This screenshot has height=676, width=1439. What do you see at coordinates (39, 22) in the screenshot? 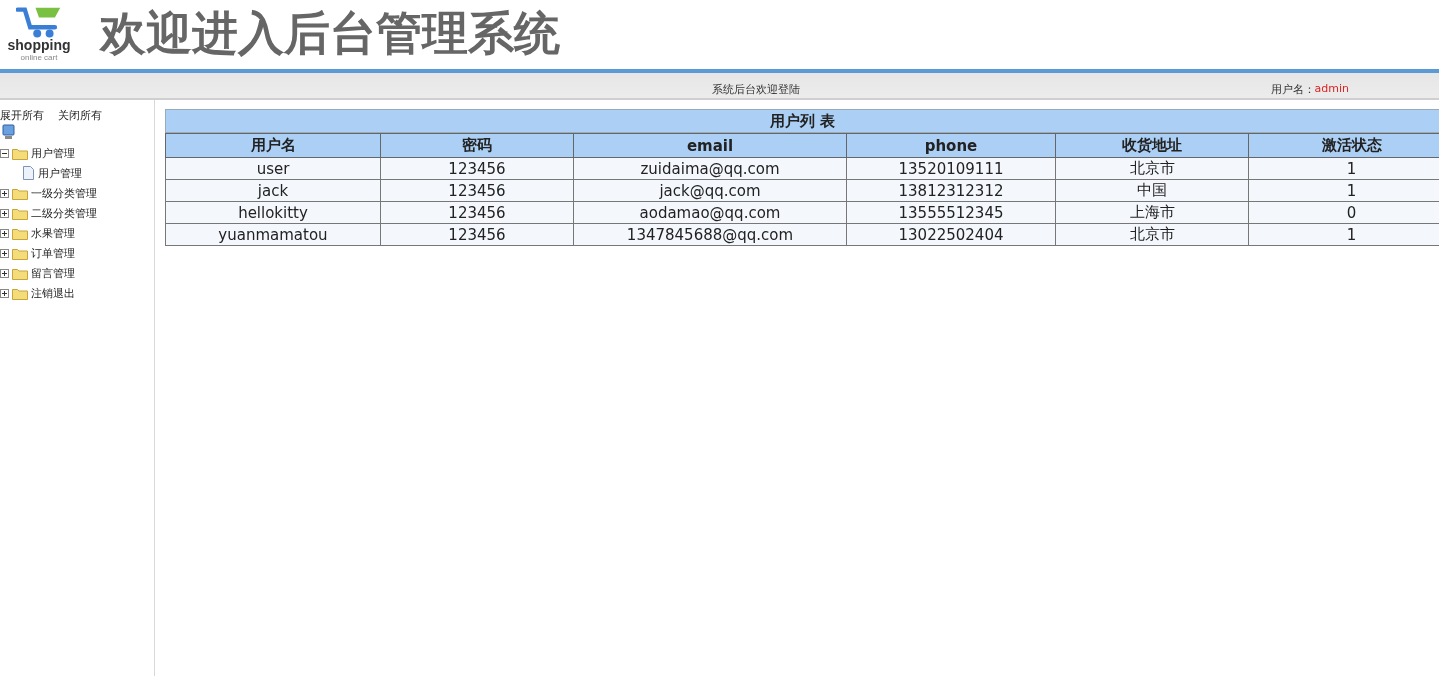
I see `shopping-cart-icon` at bounding box center [39, 22].